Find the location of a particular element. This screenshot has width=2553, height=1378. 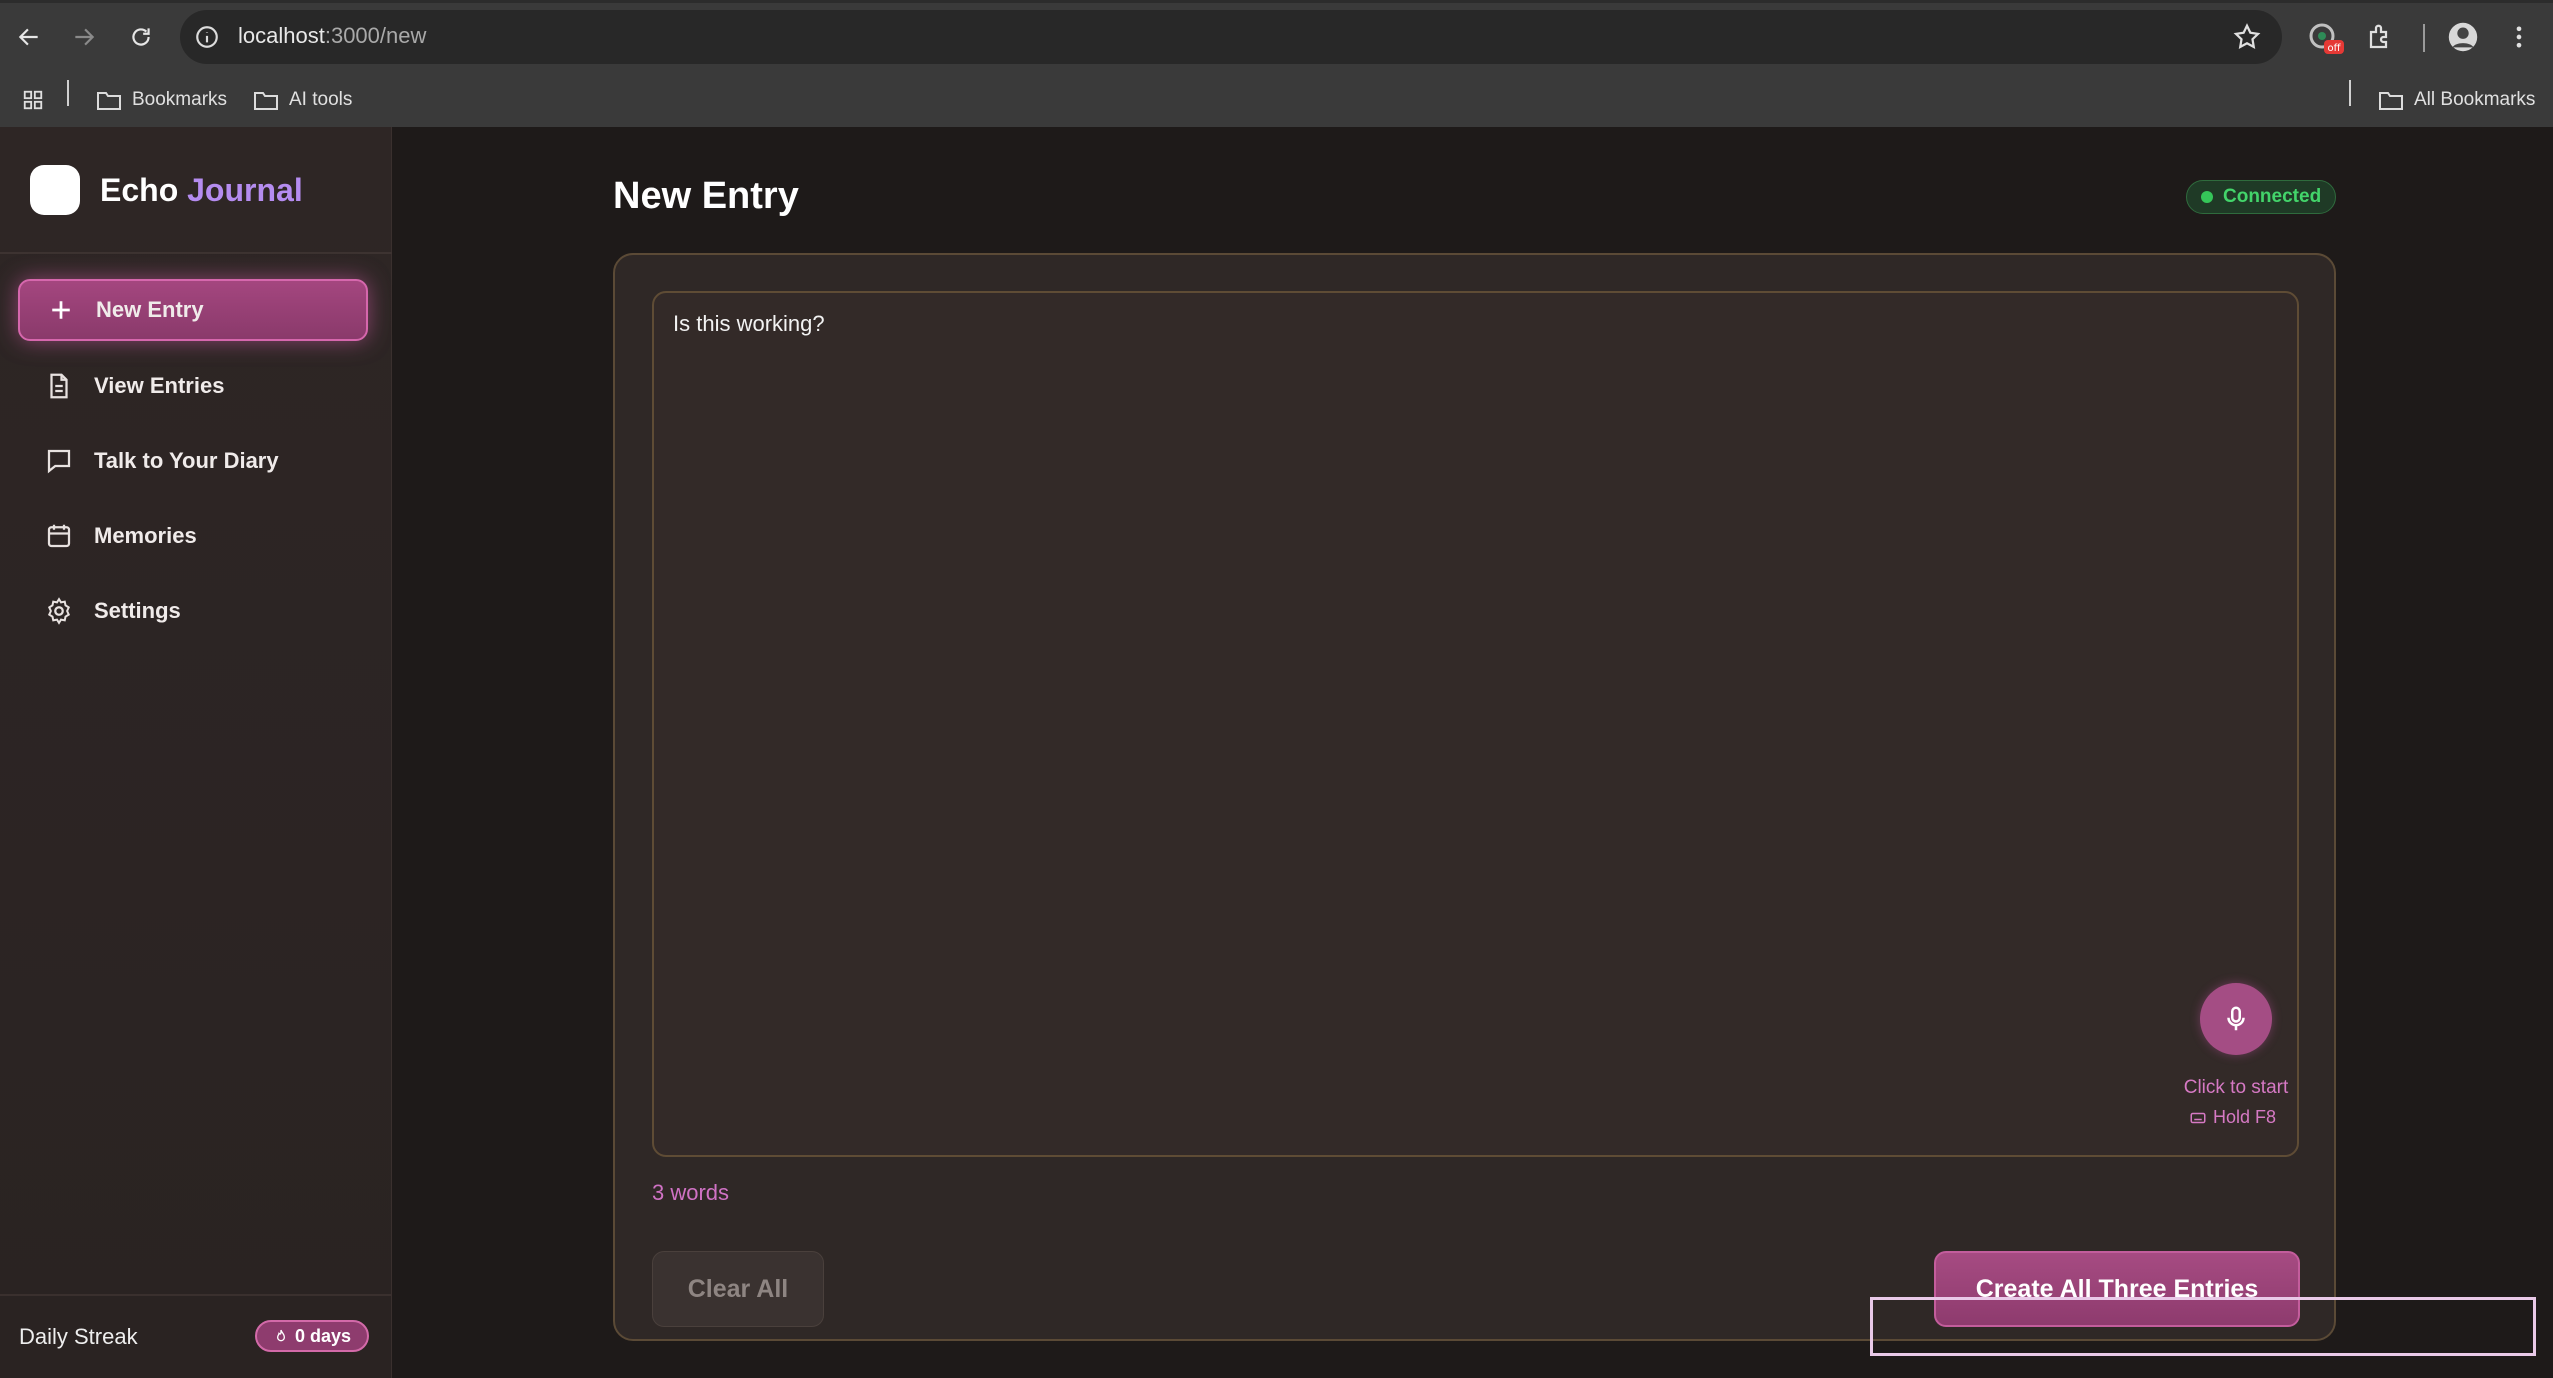

plus-icon is located at coordinates (61, 310).